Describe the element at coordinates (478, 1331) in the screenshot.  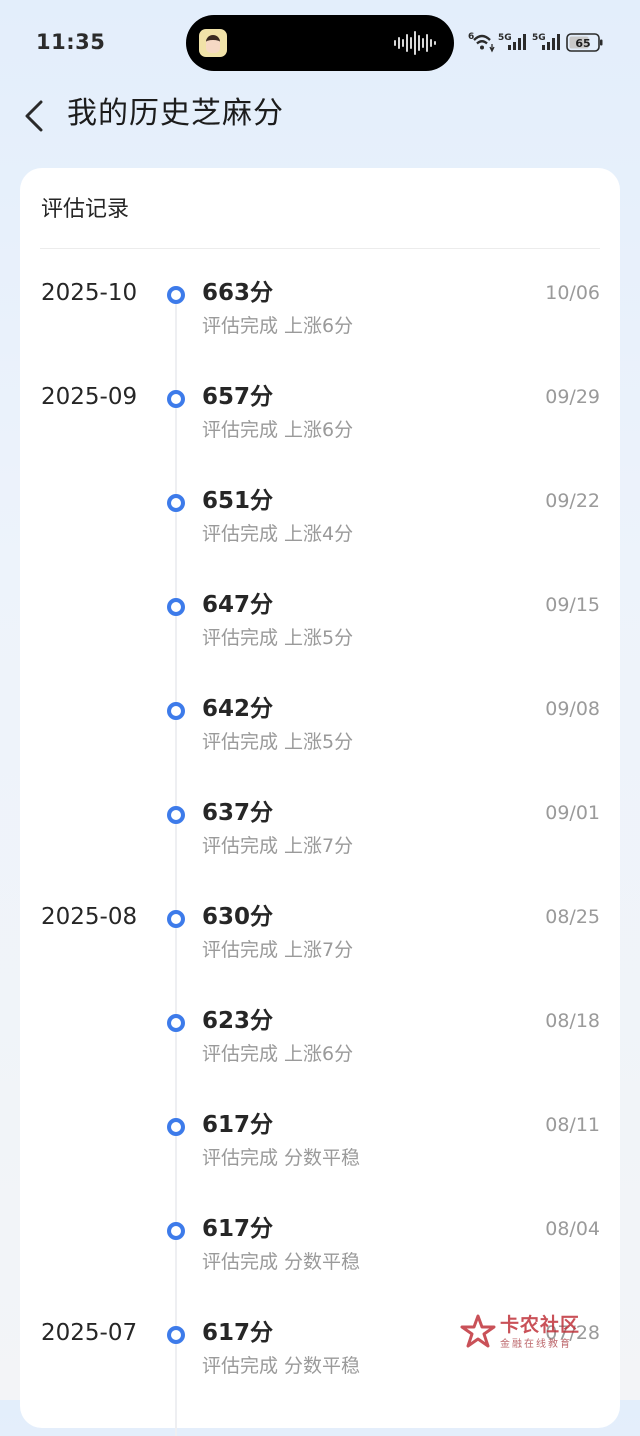
I see `watermark-star-icon` at that location.